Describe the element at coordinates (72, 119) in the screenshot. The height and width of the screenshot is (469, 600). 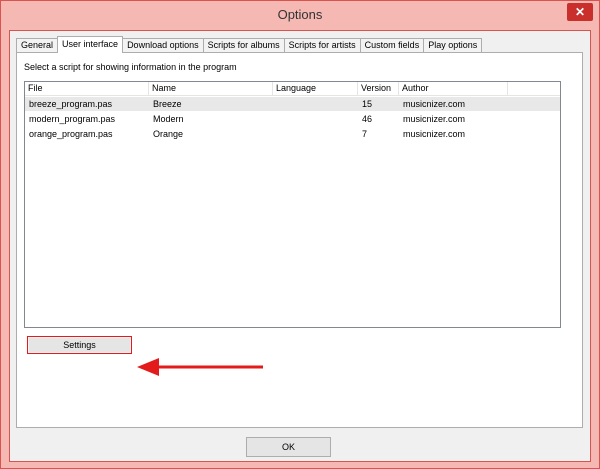
I see `cell-file: modern_program.pas` at that location.